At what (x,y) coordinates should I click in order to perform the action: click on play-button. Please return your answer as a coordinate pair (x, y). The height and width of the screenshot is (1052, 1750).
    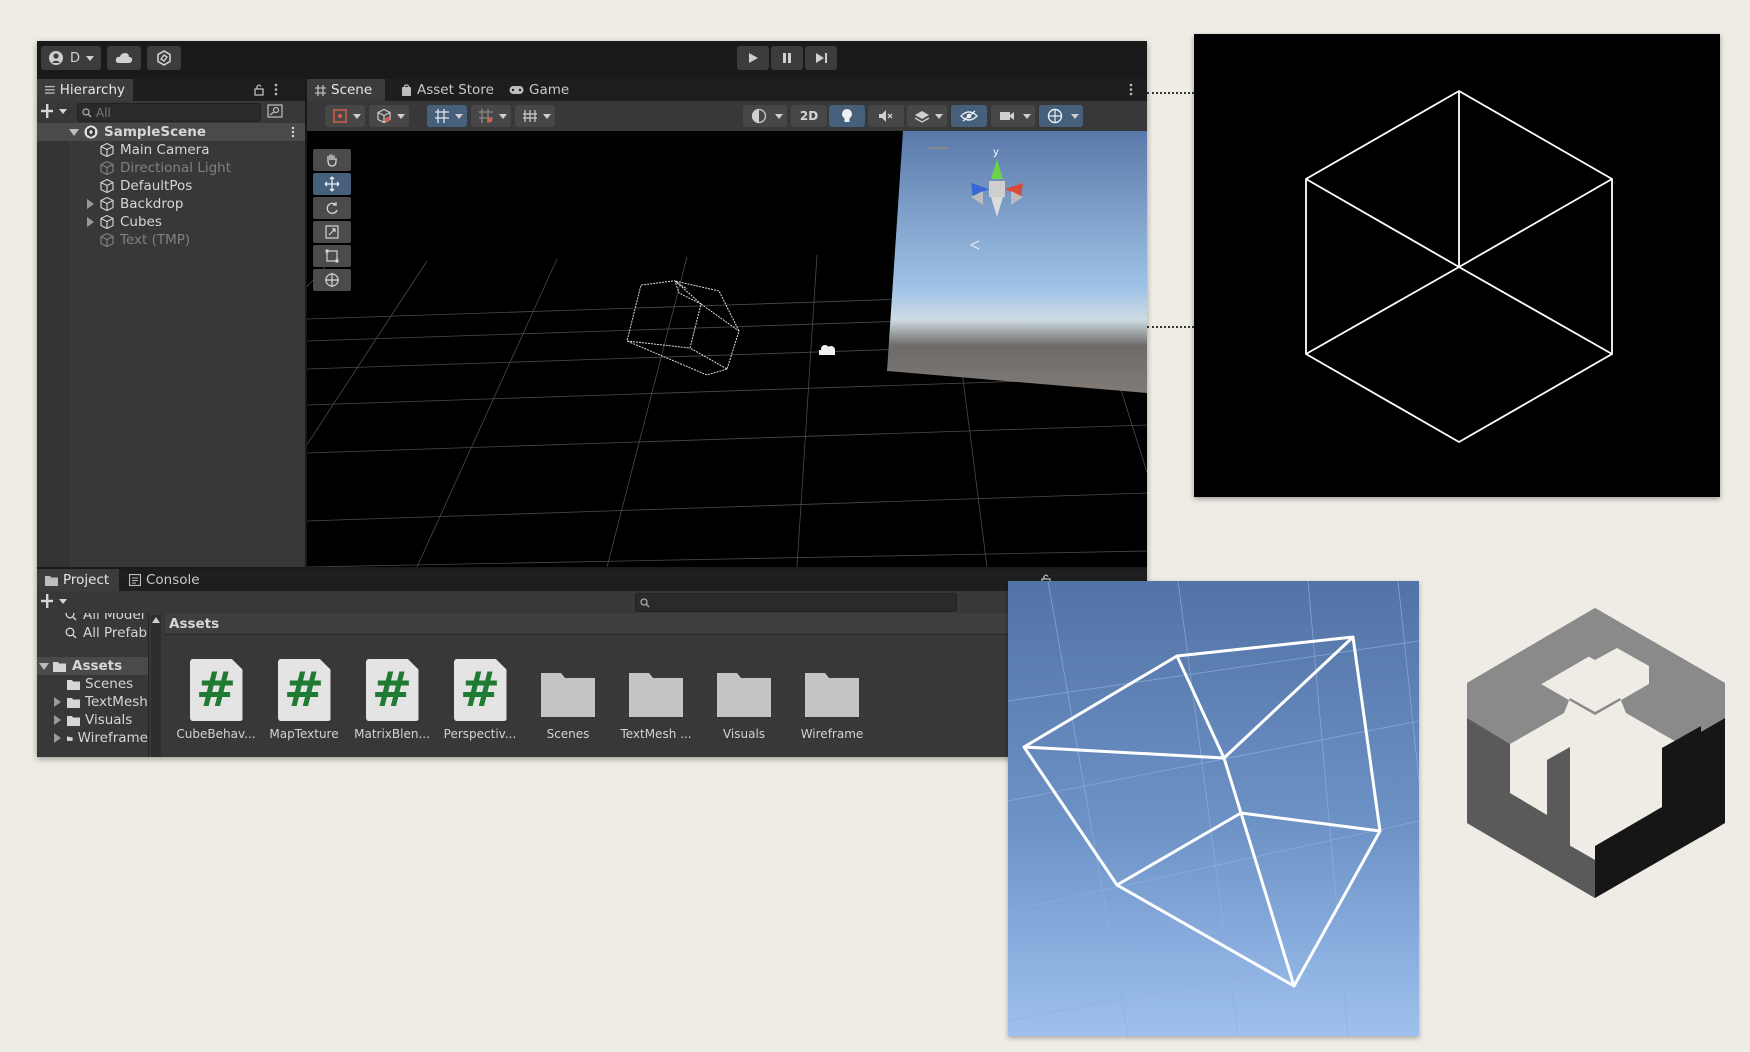
    Looking at the image, I should click on (753, 58).